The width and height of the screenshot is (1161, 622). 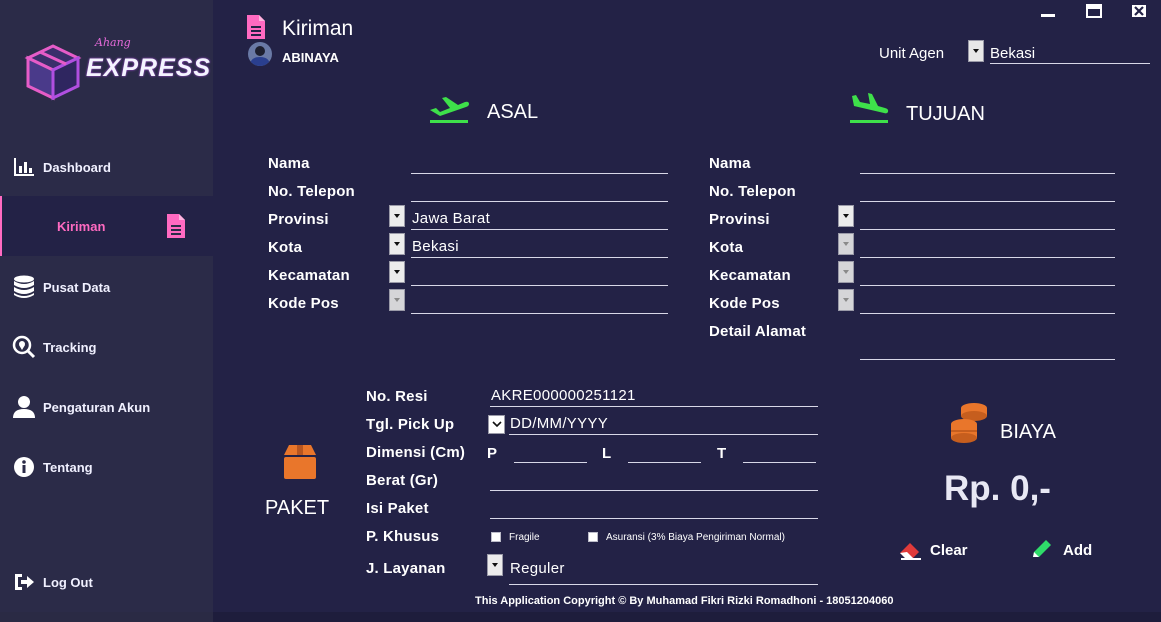 I want to click on avatar, so click(x=260, y=54).